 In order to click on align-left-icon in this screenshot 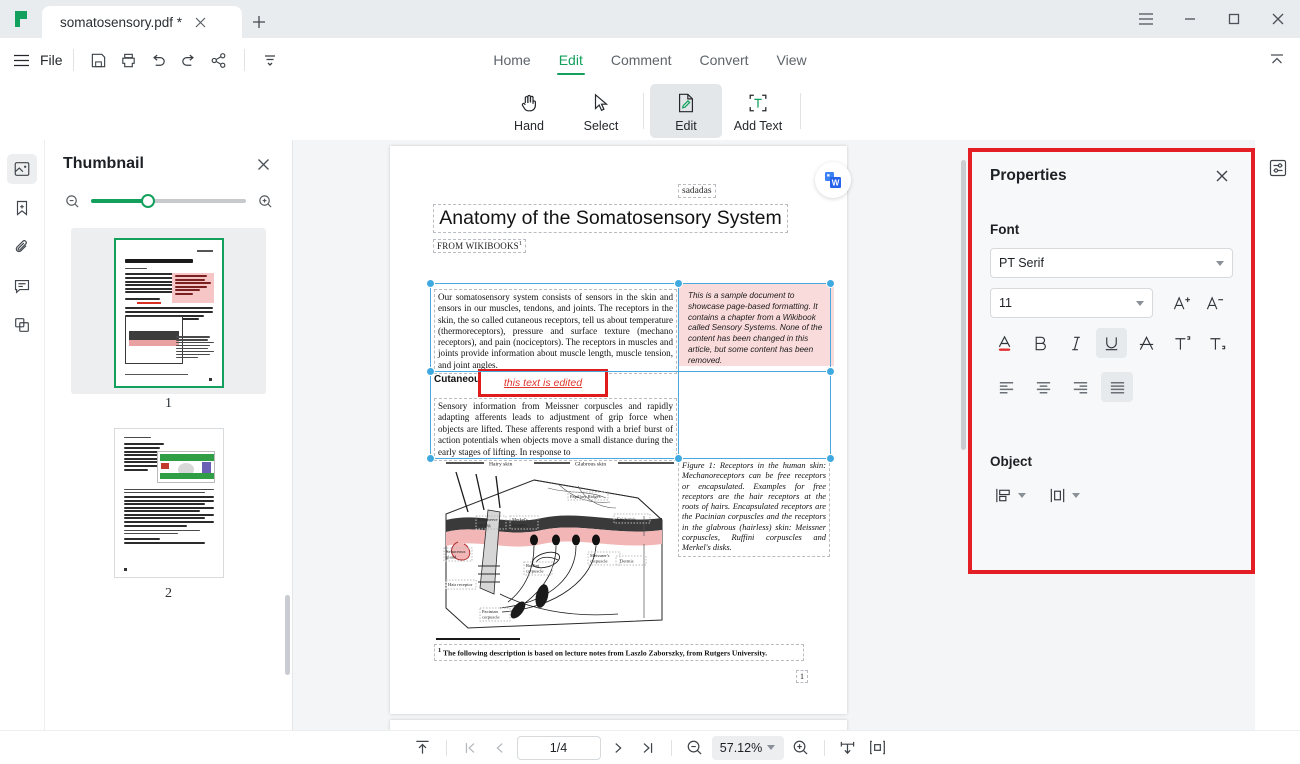, I will do `click(1006, 387)`.